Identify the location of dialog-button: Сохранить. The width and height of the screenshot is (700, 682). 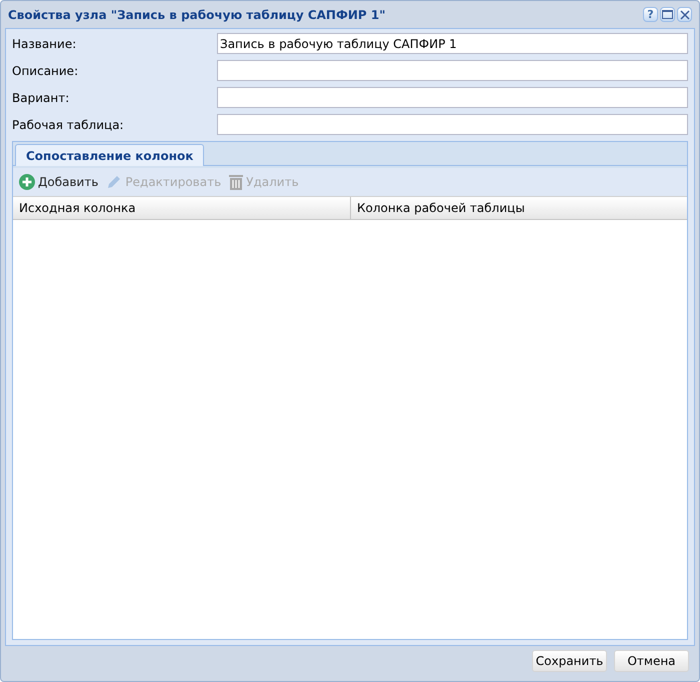
(569, 661).